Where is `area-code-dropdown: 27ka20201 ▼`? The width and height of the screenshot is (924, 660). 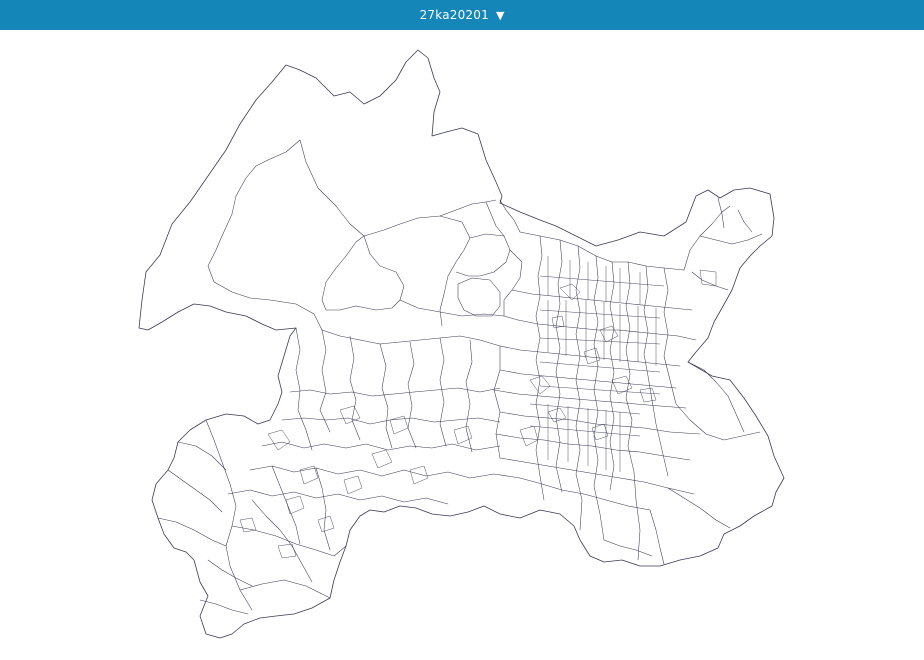 area-code-dropdown: 27ka20201 ▼ is located at coordinates (462, 15).